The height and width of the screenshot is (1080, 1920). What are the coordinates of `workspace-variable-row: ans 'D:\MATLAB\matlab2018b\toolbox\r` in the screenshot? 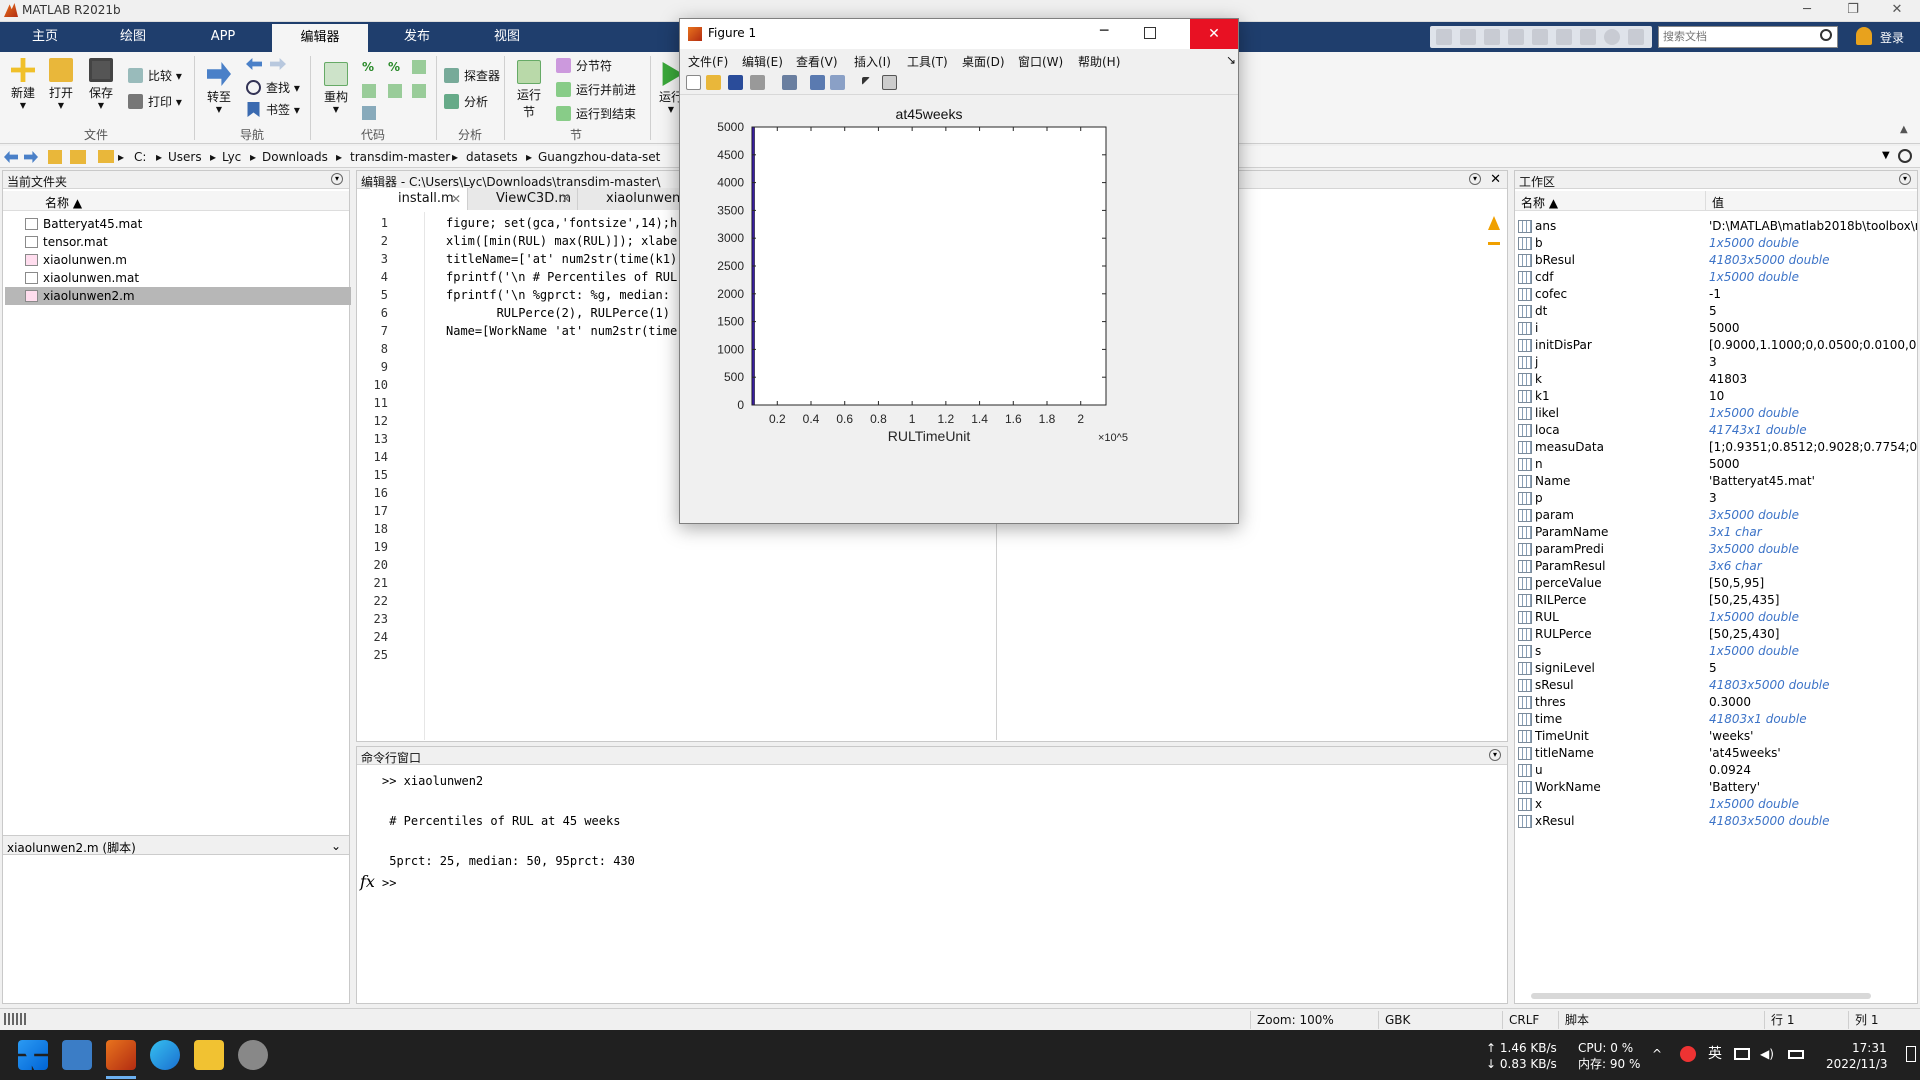 It's located at (1718, 226).